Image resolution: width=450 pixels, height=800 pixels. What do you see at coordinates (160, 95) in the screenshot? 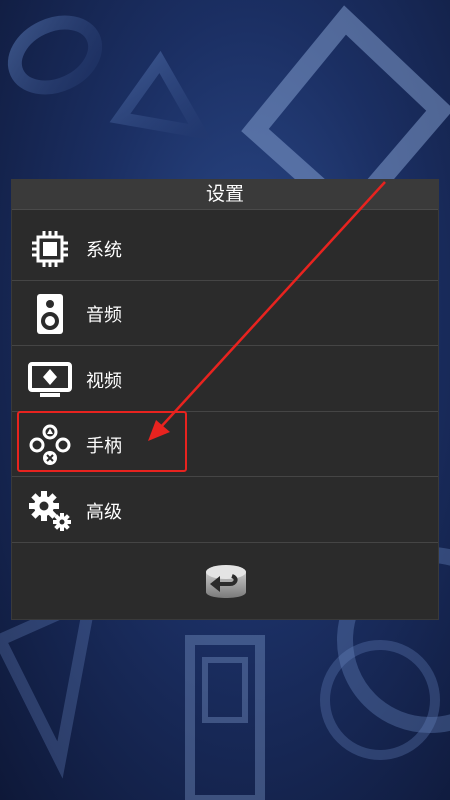
I see `background-triangle-shape` at bounding box center [160, 95].